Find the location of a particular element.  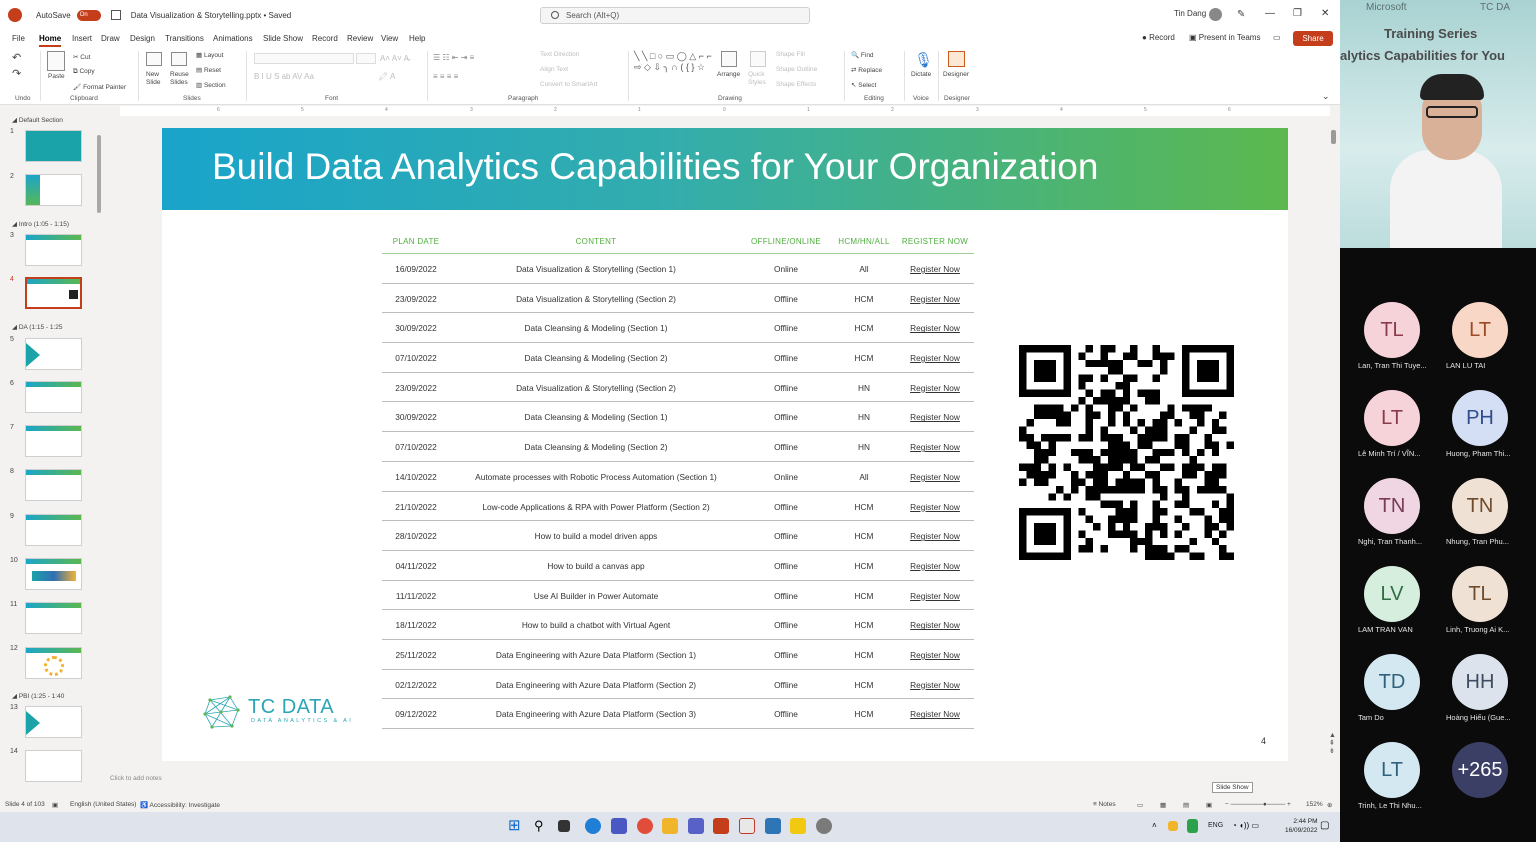

notes-placeholder: Click to add notes is located at coordinates (136, 778).